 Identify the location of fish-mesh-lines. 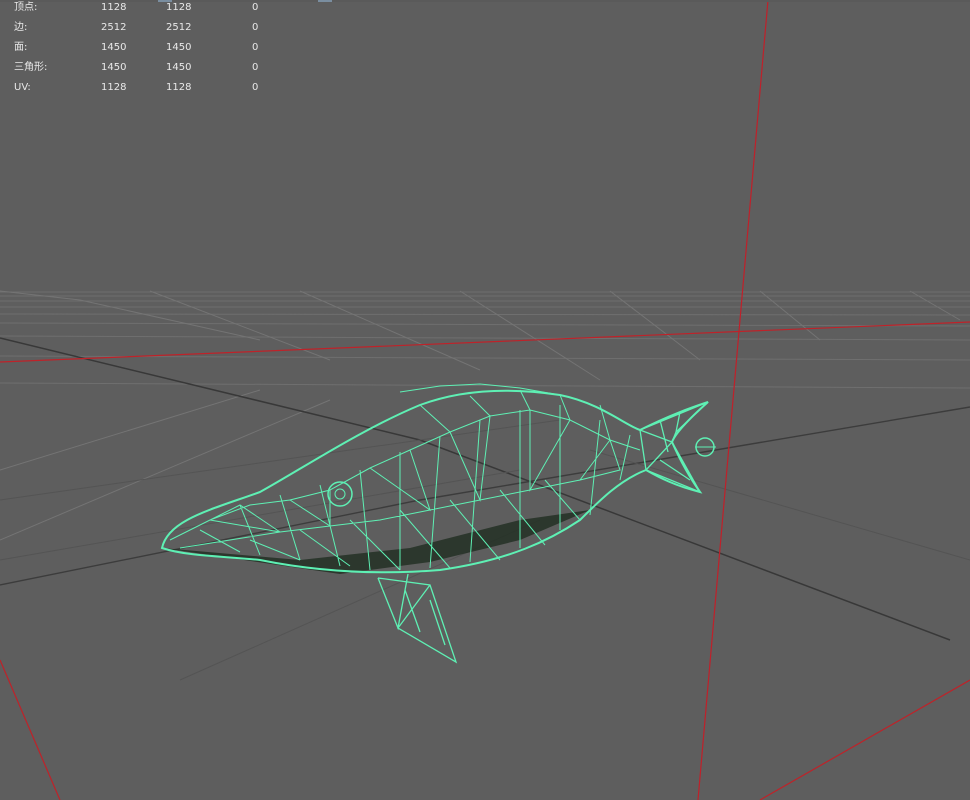
(405, 480).